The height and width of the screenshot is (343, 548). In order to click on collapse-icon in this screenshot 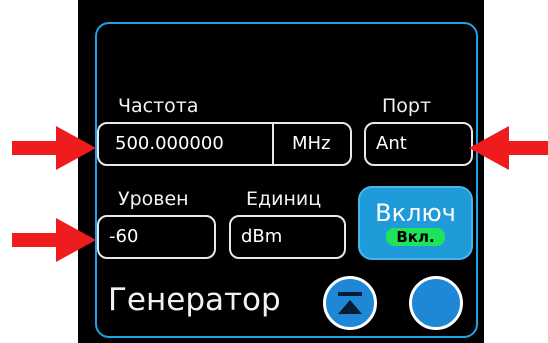, I will do `click(350, 303)`.